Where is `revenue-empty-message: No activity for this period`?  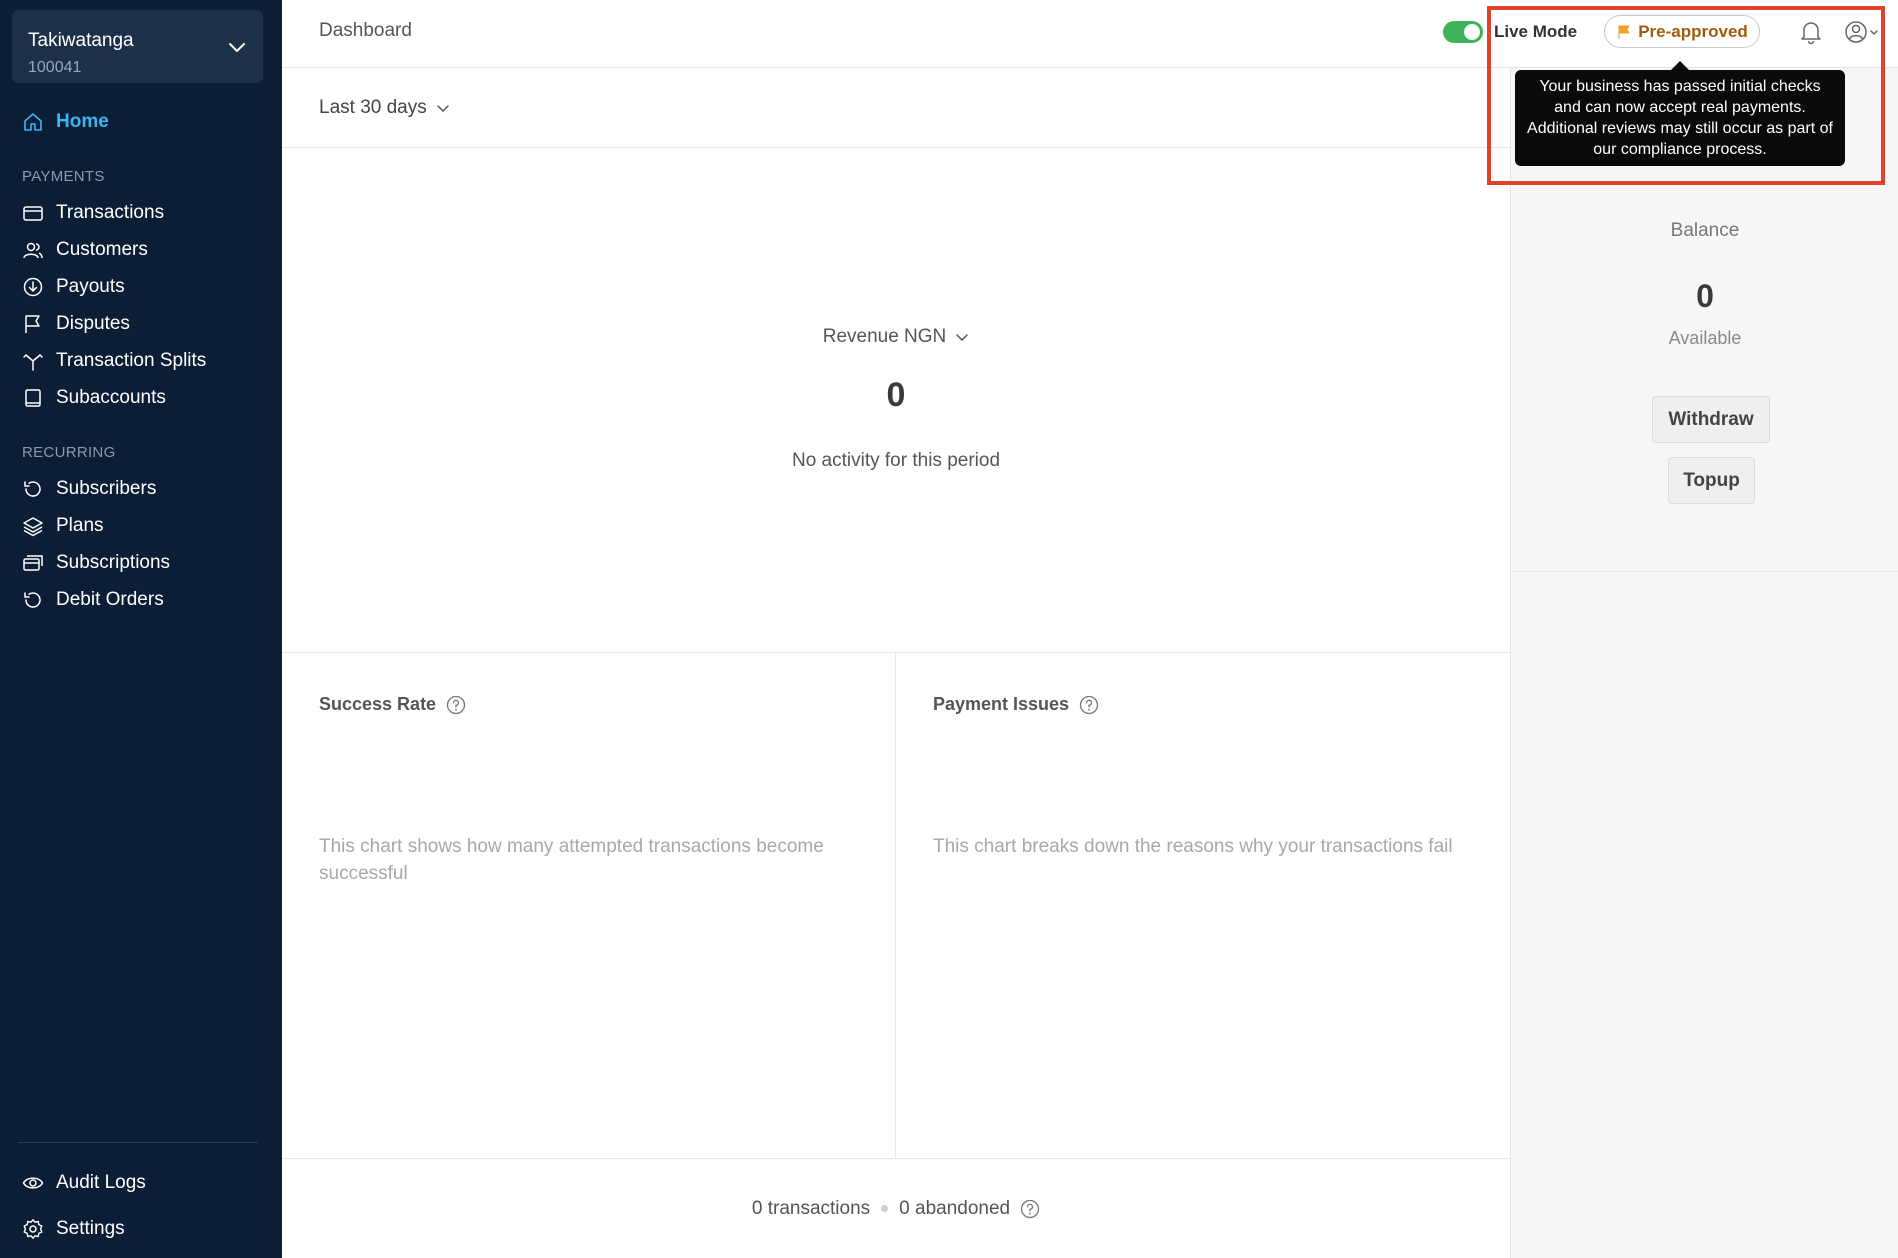
revenue-empty-message: No activity for this period is located at coordinates (896, 460).